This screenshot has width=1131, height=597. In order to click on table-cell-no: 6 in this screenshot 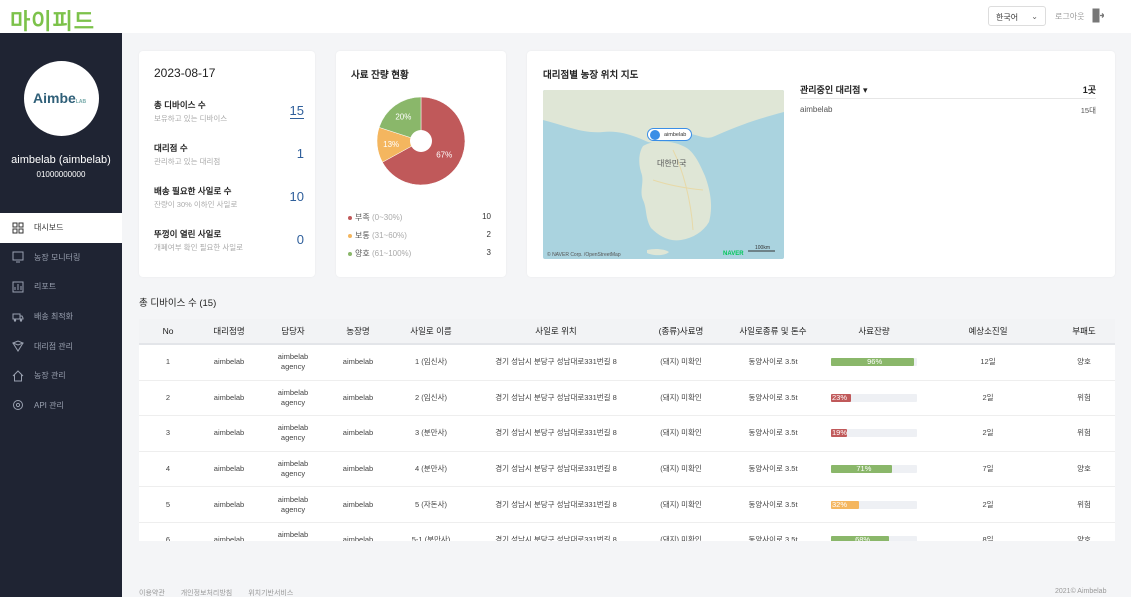, I will do `click(168, 538)`.